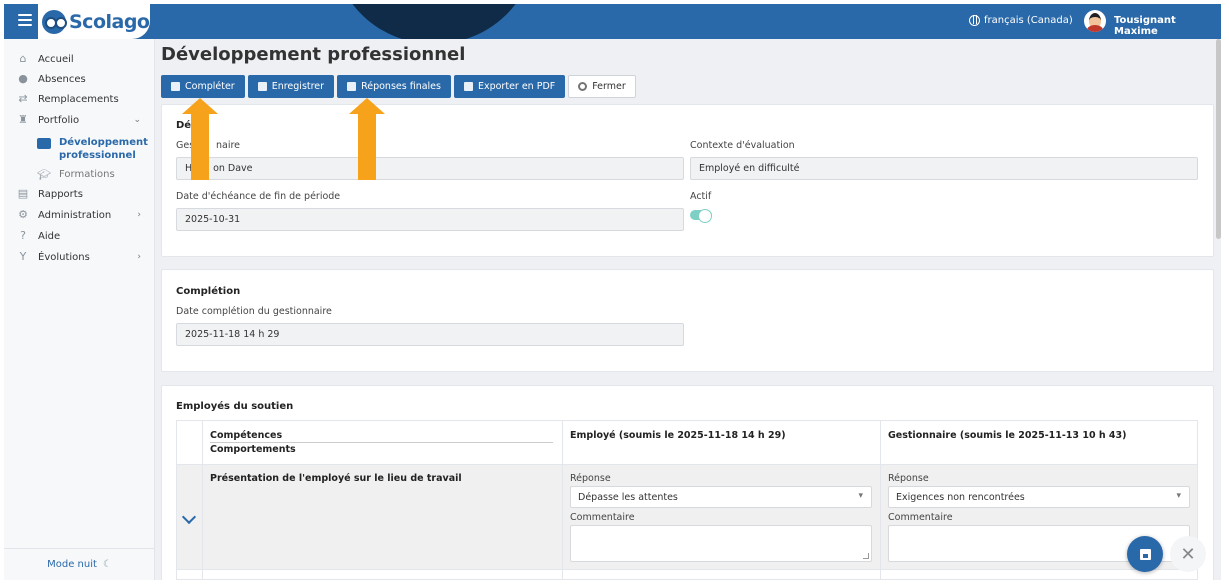 Image resolution: width=1229 pixels, height=588 pixels. What do you see at coordinates (1095, 21) in the screenshot?
I see `avatar` at bounding box center [1095, 21].